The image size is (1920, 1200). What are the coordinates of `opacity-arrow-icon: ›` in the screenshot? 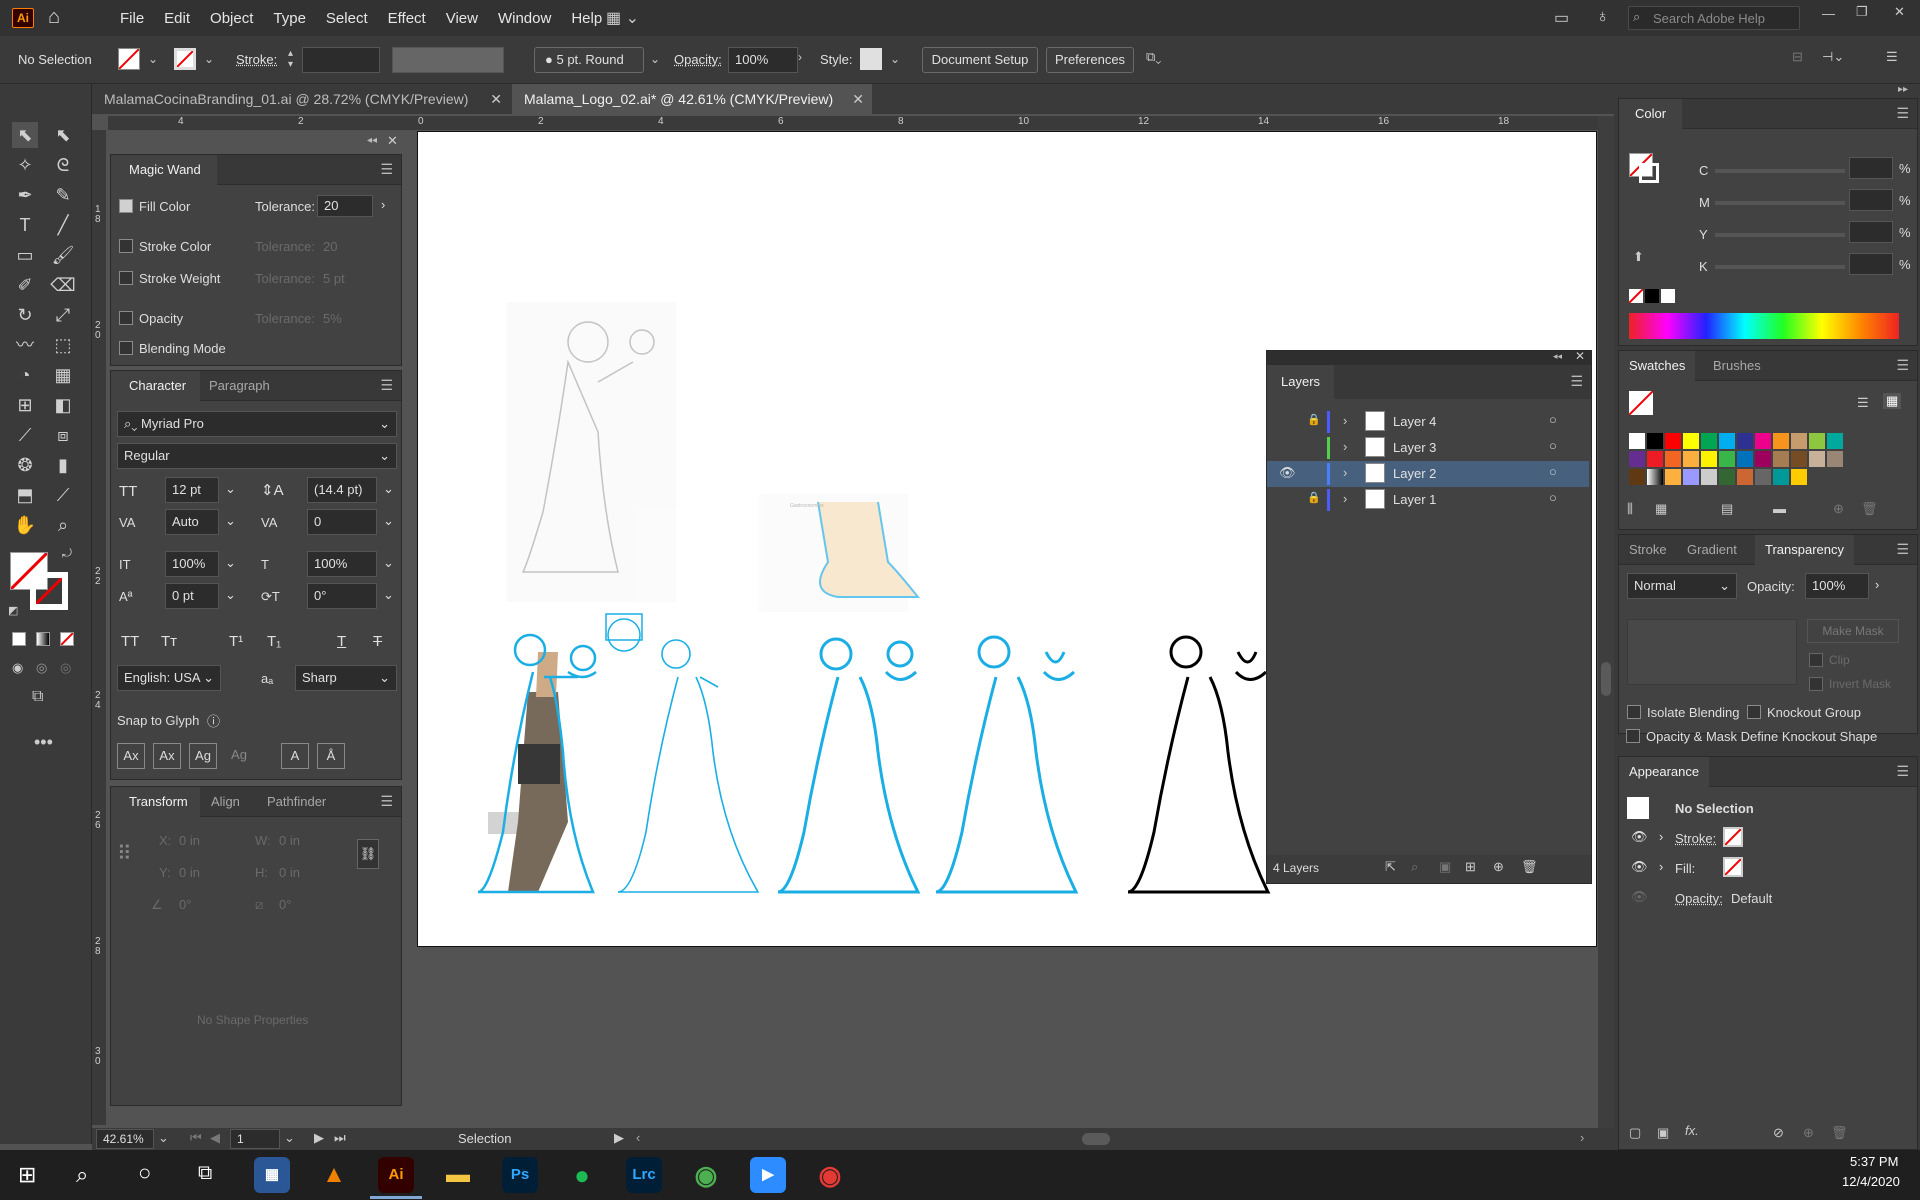 It's located at (1877, 584).